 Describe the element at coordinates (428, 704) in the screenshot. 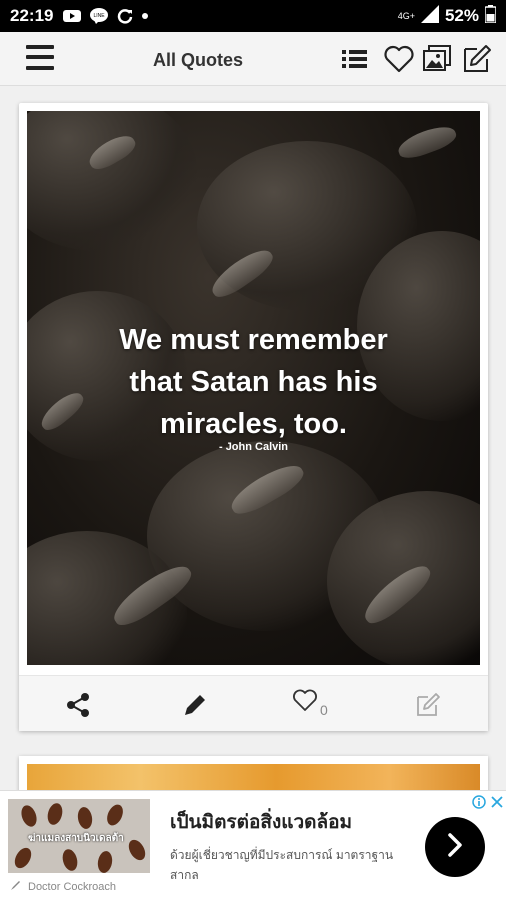

I see `edit-quote-icon` at that location.